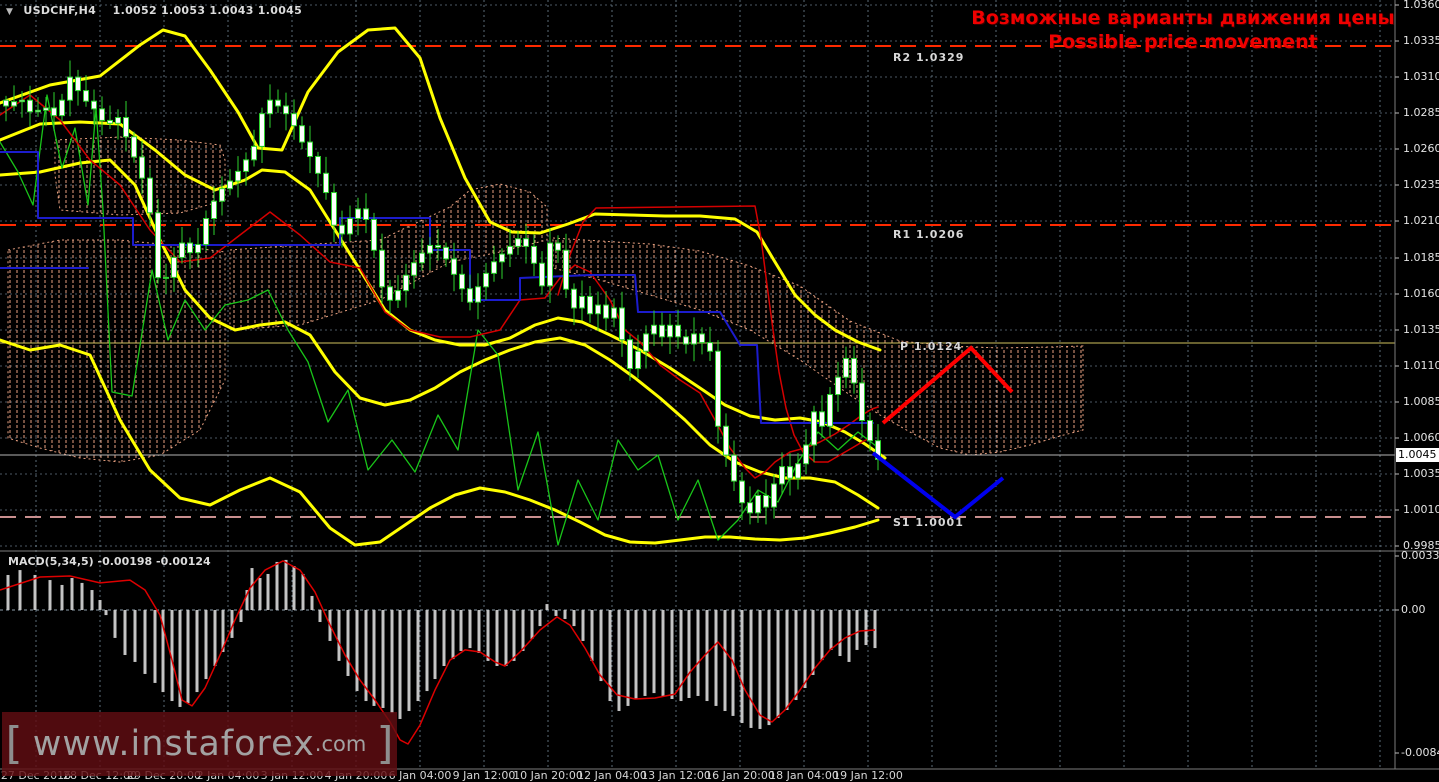  I want to click on annotation-line-ru: Возможные варианты движения цены, so click(1183, 18).